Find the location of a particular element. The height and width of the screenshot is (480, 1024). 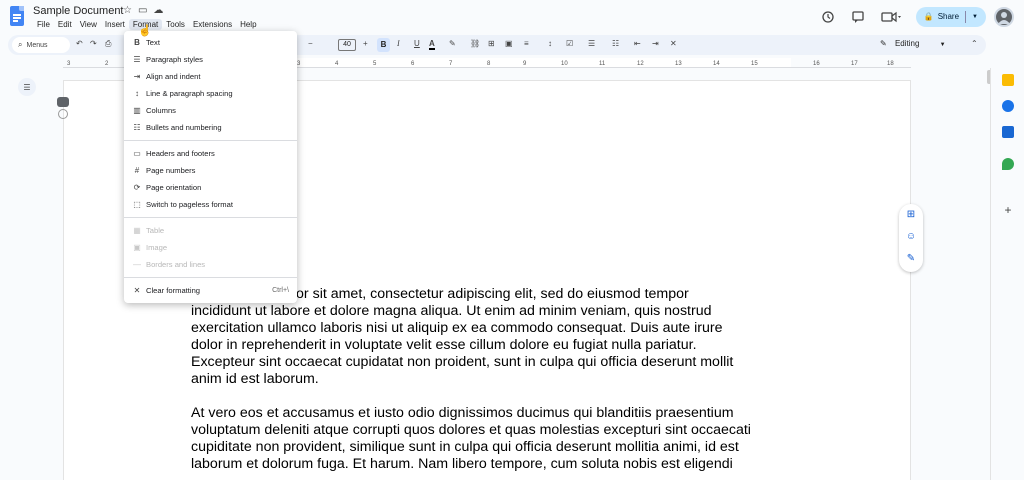

maps-icon is located at coordinates (1008, 164).